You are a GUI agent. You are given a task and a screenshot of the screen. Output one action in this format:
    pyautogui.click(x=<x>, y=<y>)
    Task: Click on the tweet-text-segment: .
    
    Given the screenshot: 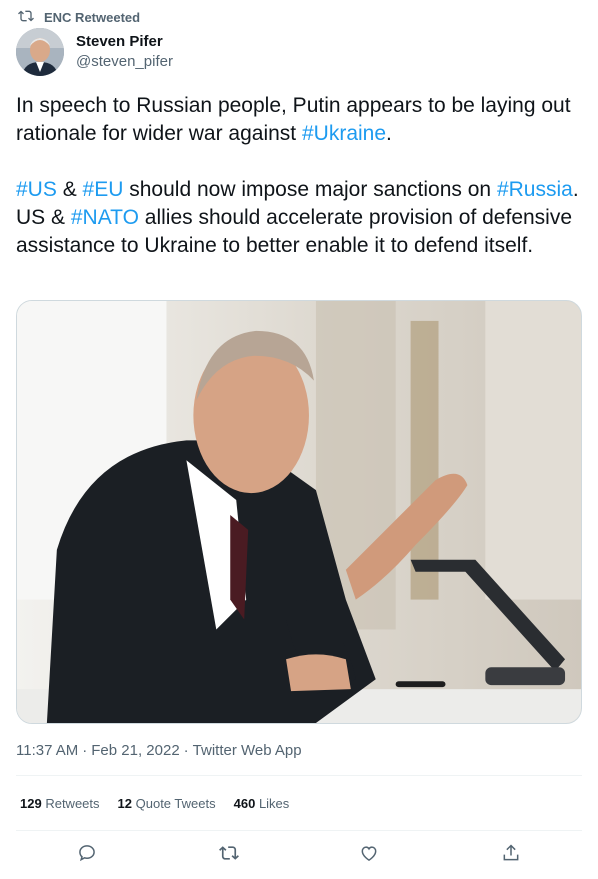 What is the action you would take?
    pyautogui.click(x=389, y=133)
    